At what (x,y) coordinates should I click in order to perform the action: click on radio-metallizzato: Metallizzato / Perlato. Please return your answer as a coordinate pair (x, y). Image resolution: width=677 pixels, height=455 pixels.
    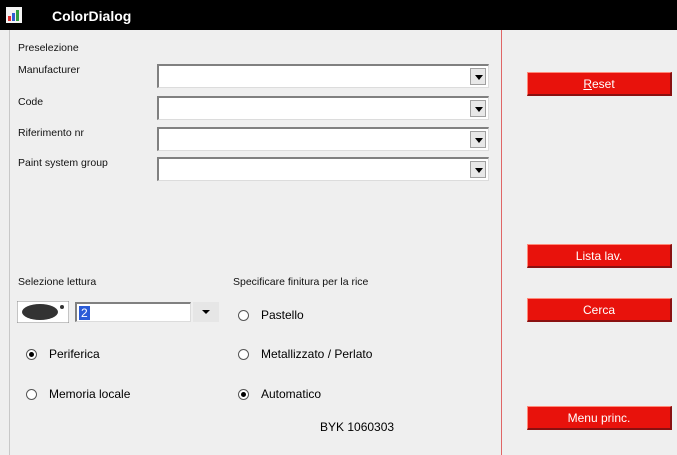
    Looking at the image, I should click on (305, 354).